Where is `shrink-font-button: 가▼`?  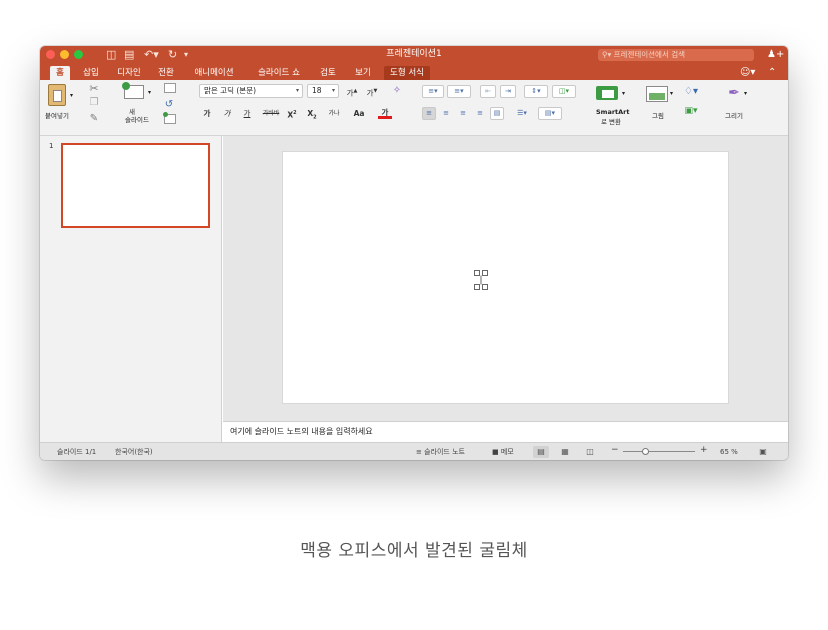
shrink-font-button: 가▼ is located at coordinates (372, 91).